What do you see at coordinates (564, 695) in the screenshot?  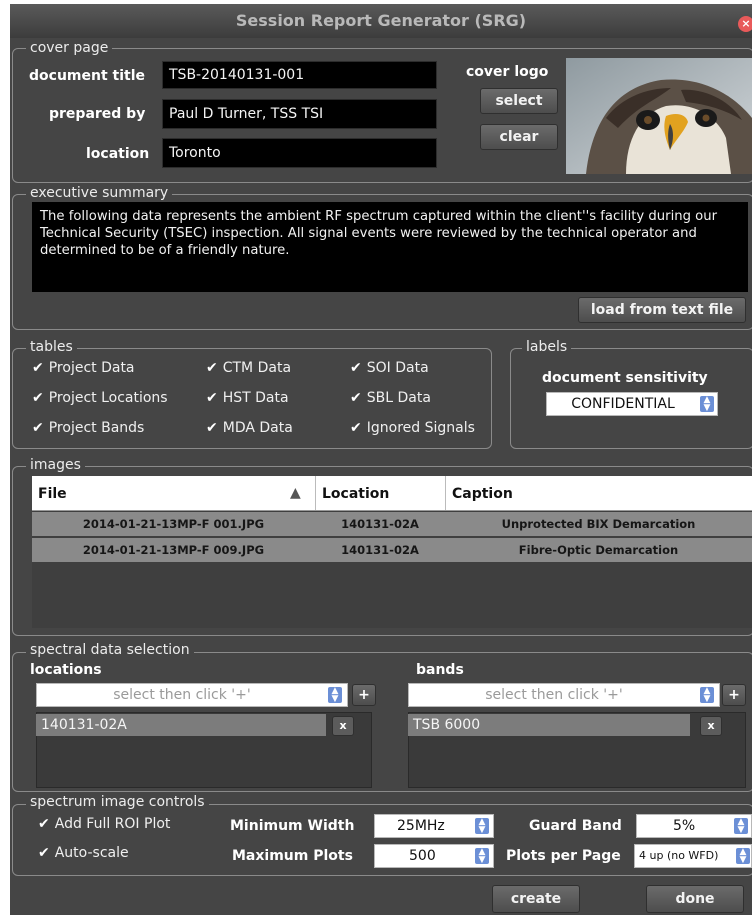 I see `bands-select: select then click '+'` at bounding box center [564, 695].